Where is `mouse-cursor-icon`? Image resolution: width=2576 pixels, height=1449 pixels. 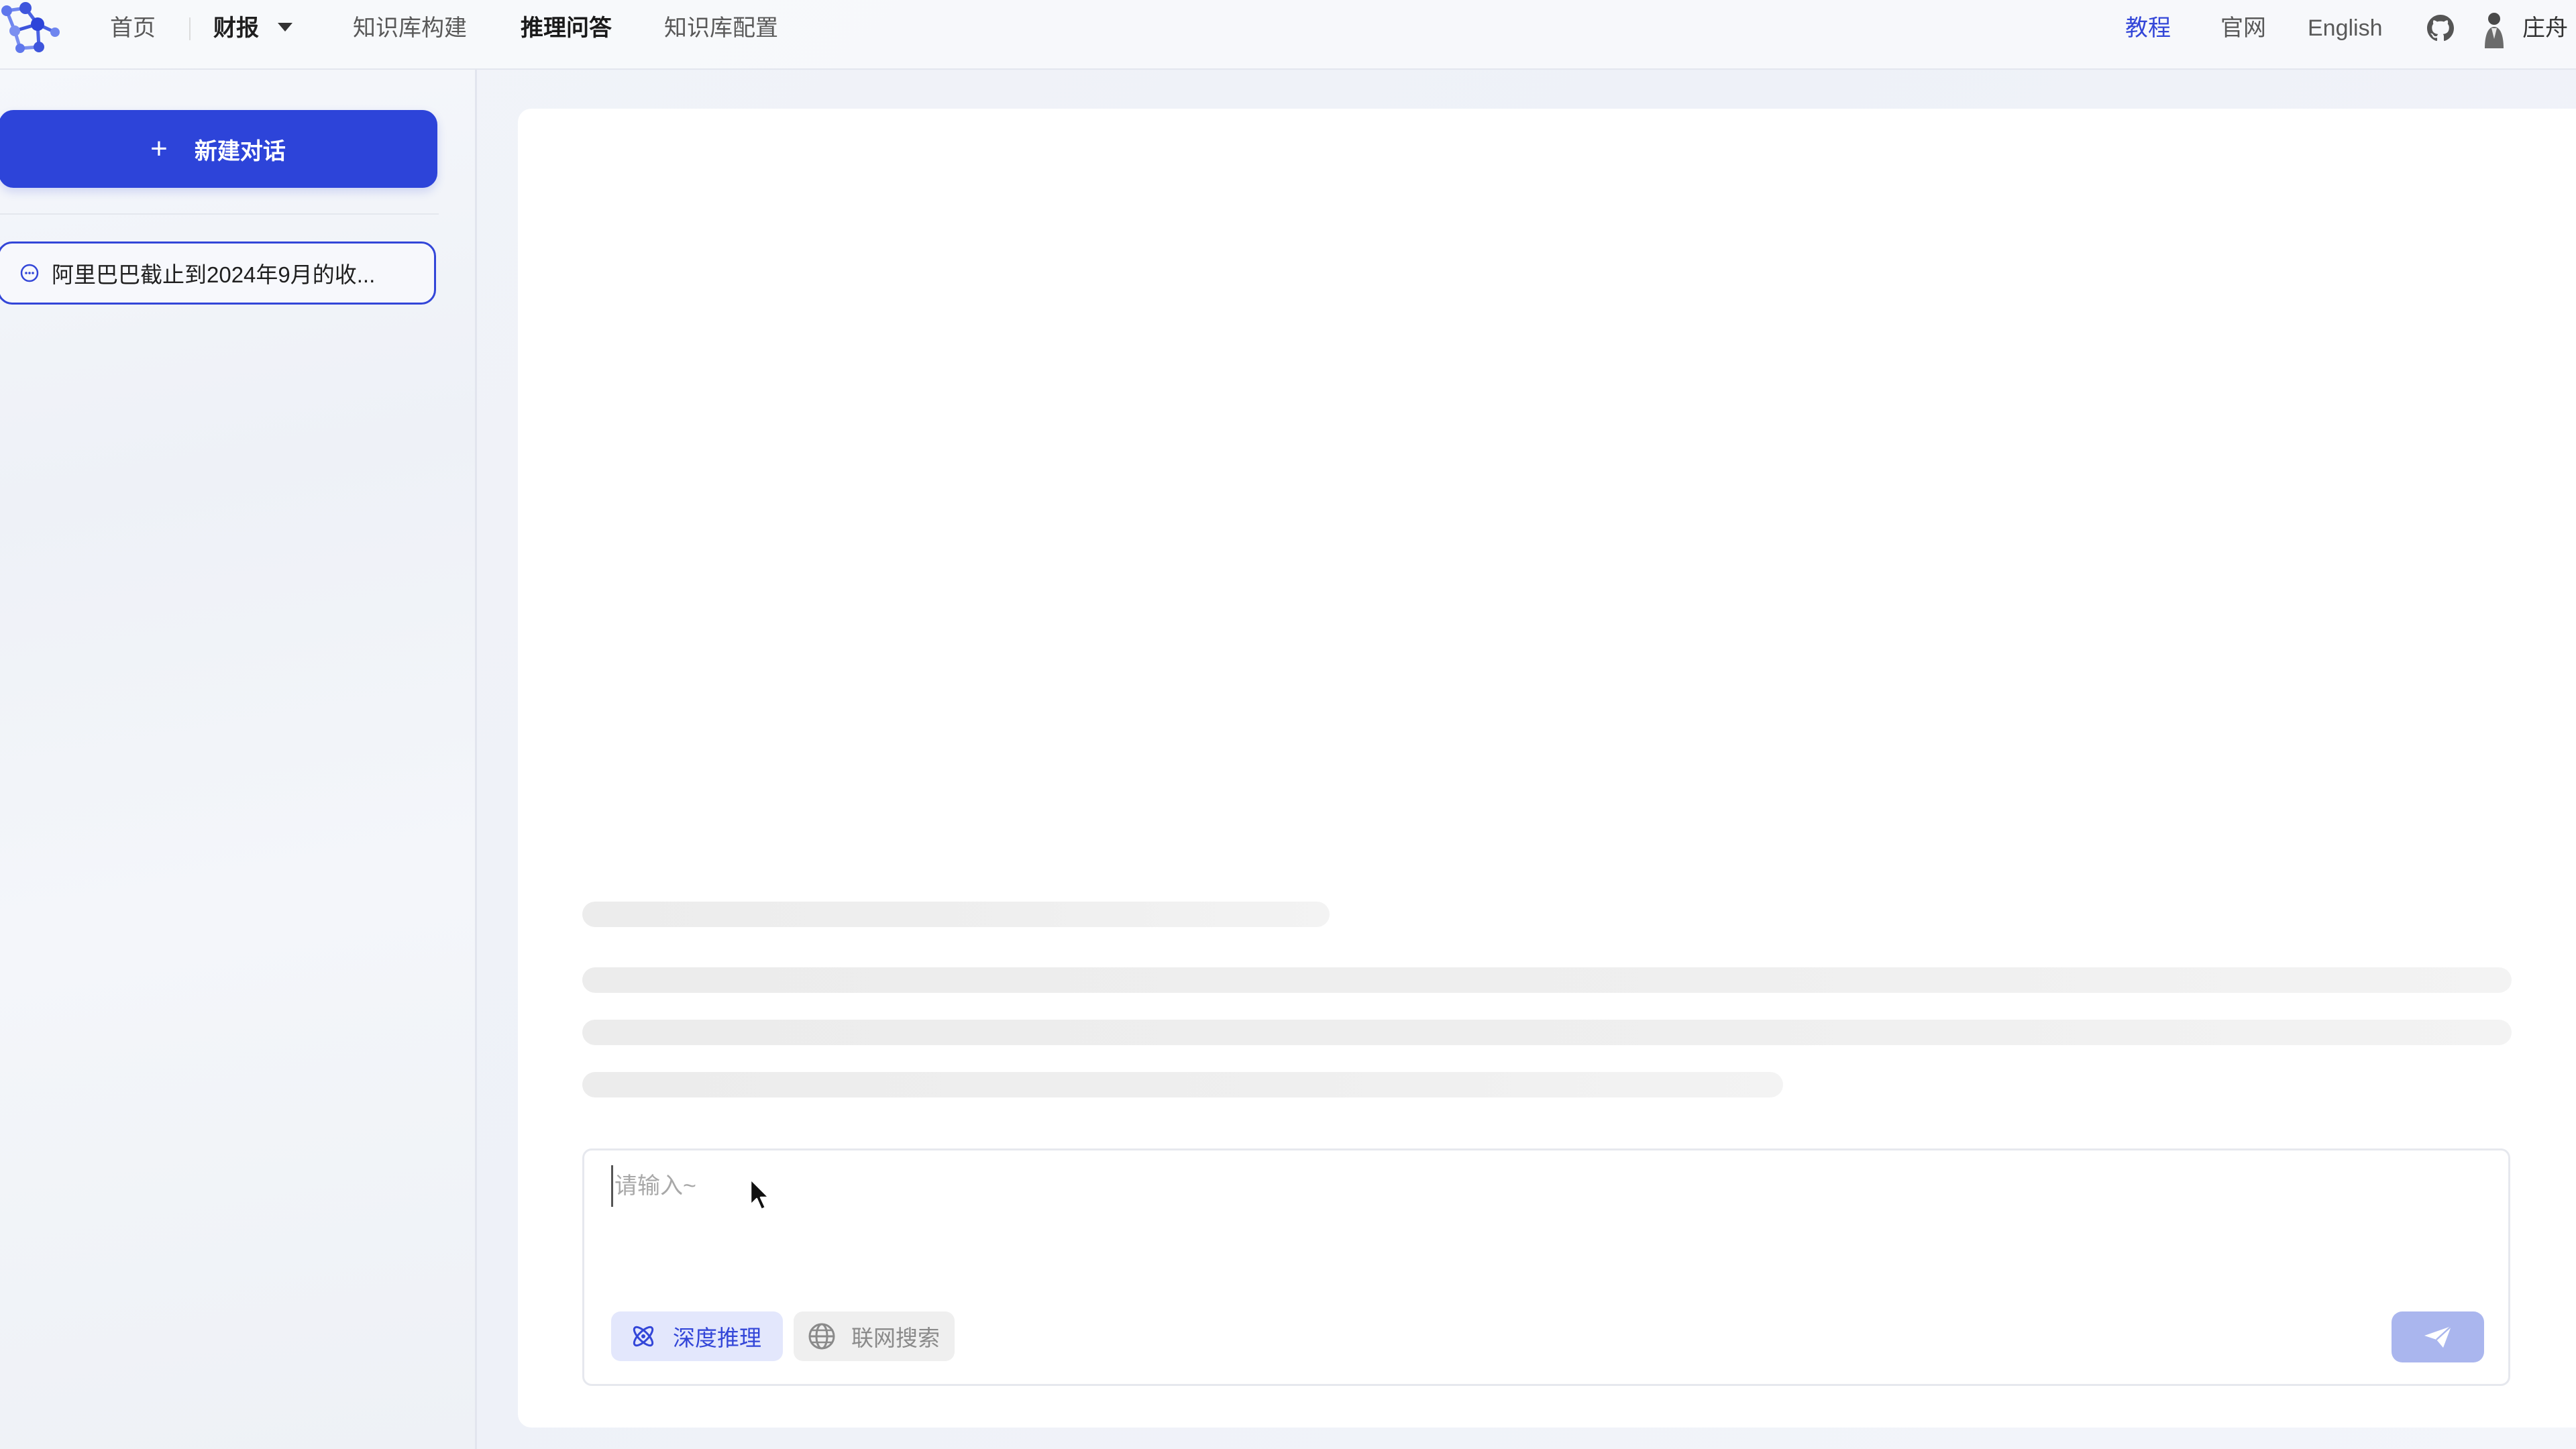
mouse-cursor-icon is located at coordinates (759, 1194).